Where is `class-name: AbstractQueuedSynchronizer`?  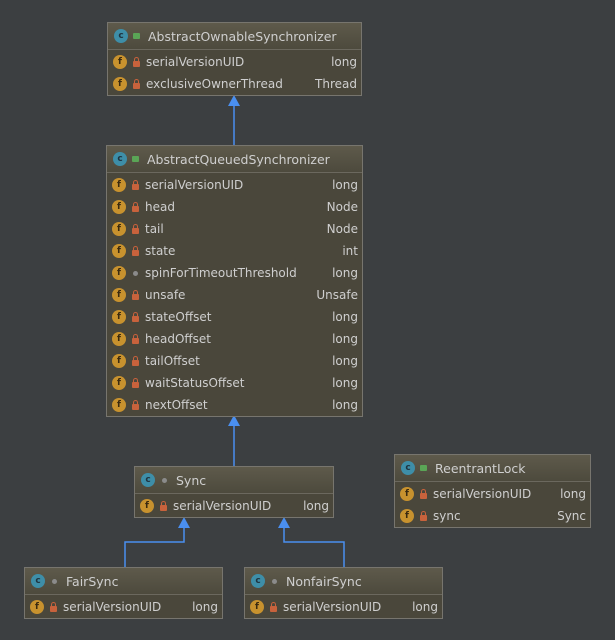
class-name: AbstractQueuedSynchronizer is located at coordinates (238, 159).